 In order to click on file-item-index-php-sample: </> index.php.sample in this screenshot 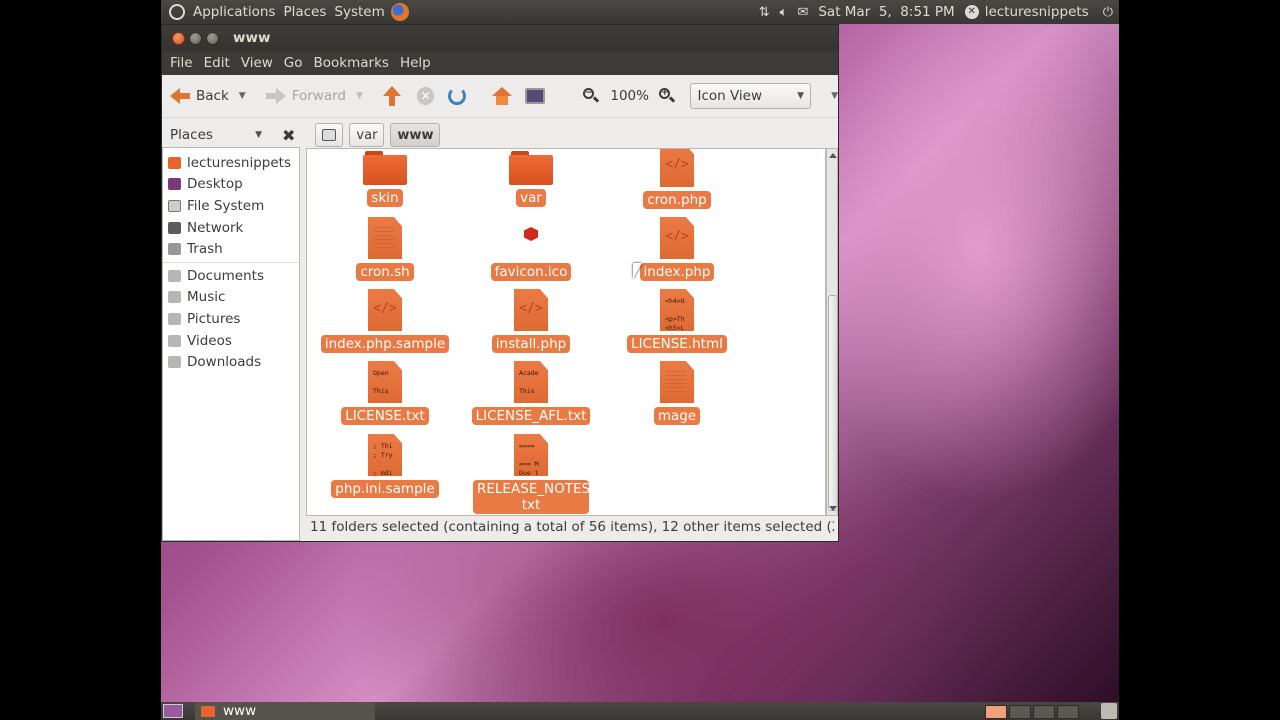, I will do `click(385, 321)`.